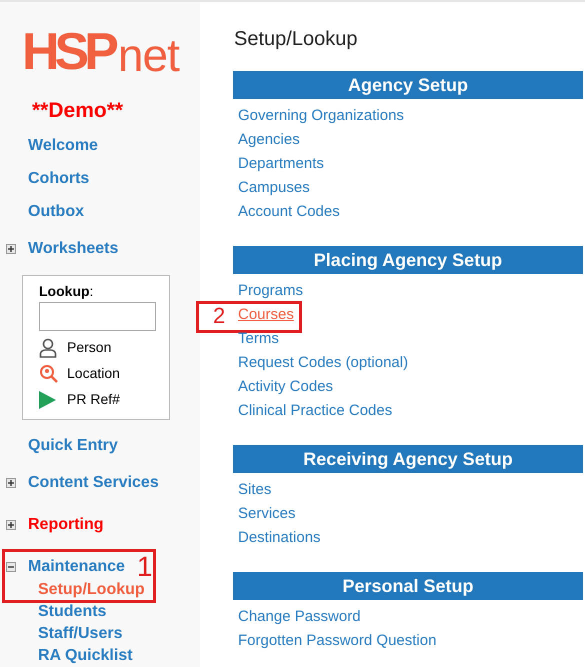  Describe the element at coordinates (286, 387) in the screenshot. I see `setup-link: Activity Codes` at that location.